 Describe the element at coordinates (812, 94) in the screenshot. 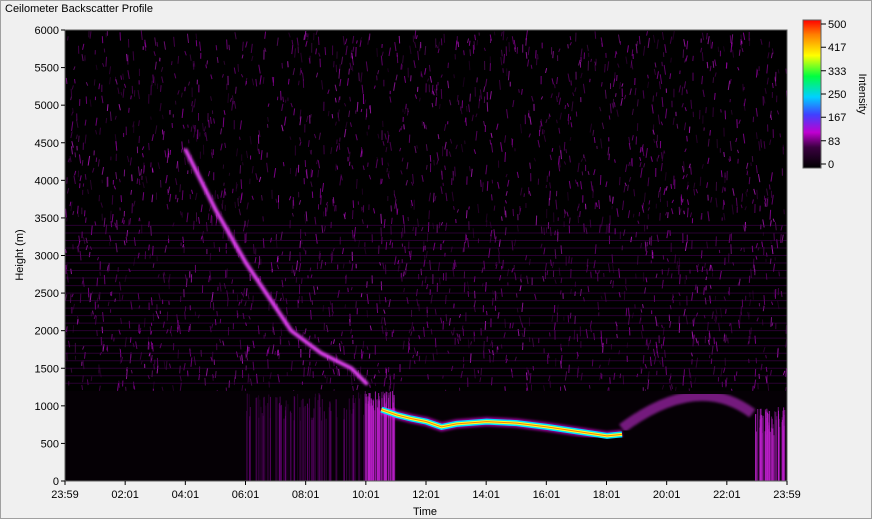

I see `colorbar` at that location.